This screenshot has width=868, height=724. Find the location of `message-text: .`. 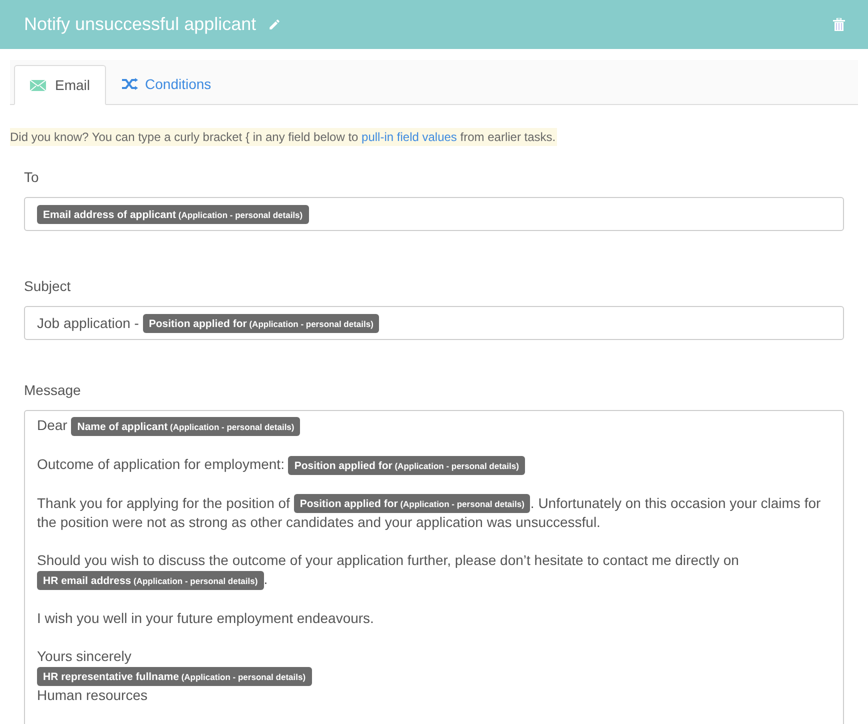

message-text: . is located at coordinates (266, 579).